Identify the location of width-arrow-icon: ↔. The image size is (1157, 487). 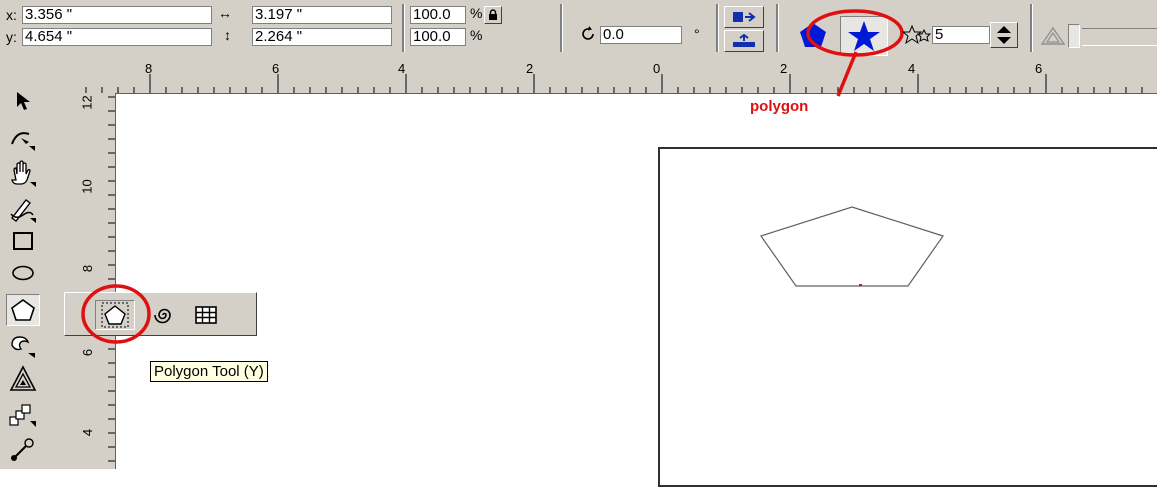
(225, 13).